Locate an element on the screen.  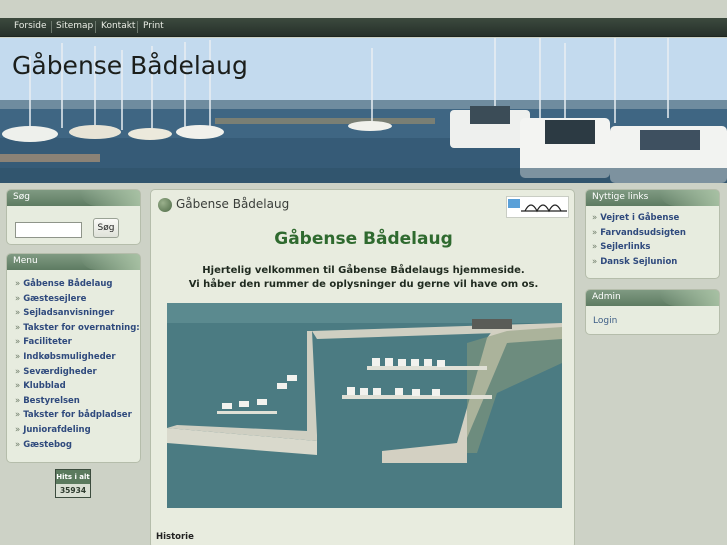
top-nav-bar: Forside Sitemap Kontakt Print is located at coordinates (363, 27).